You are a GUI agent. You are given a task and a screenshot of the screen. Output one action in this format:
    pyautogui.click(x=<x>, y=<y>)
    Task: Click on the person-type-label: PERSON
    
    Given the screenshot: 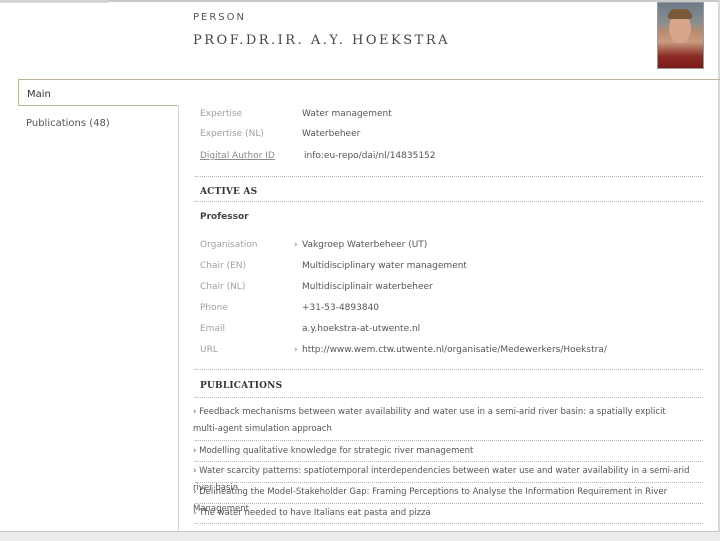 What is the action you would take?
    pyautogui.click(x=219, y=17)
    